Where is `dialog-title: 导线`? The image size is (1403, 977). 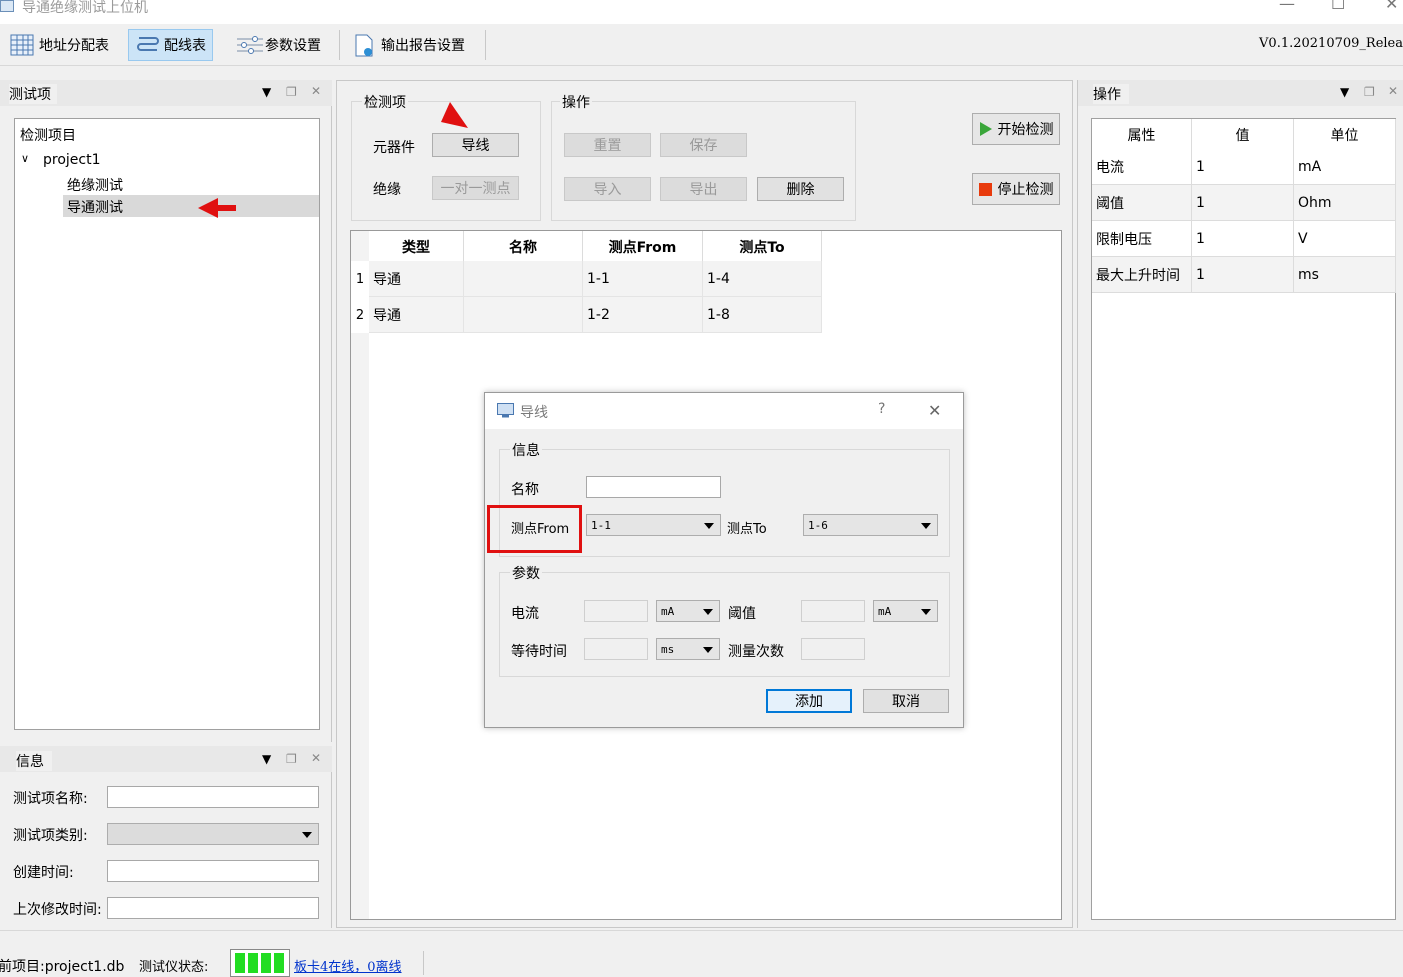 dialog-title: 导线 is located at coordinates (534, 413).